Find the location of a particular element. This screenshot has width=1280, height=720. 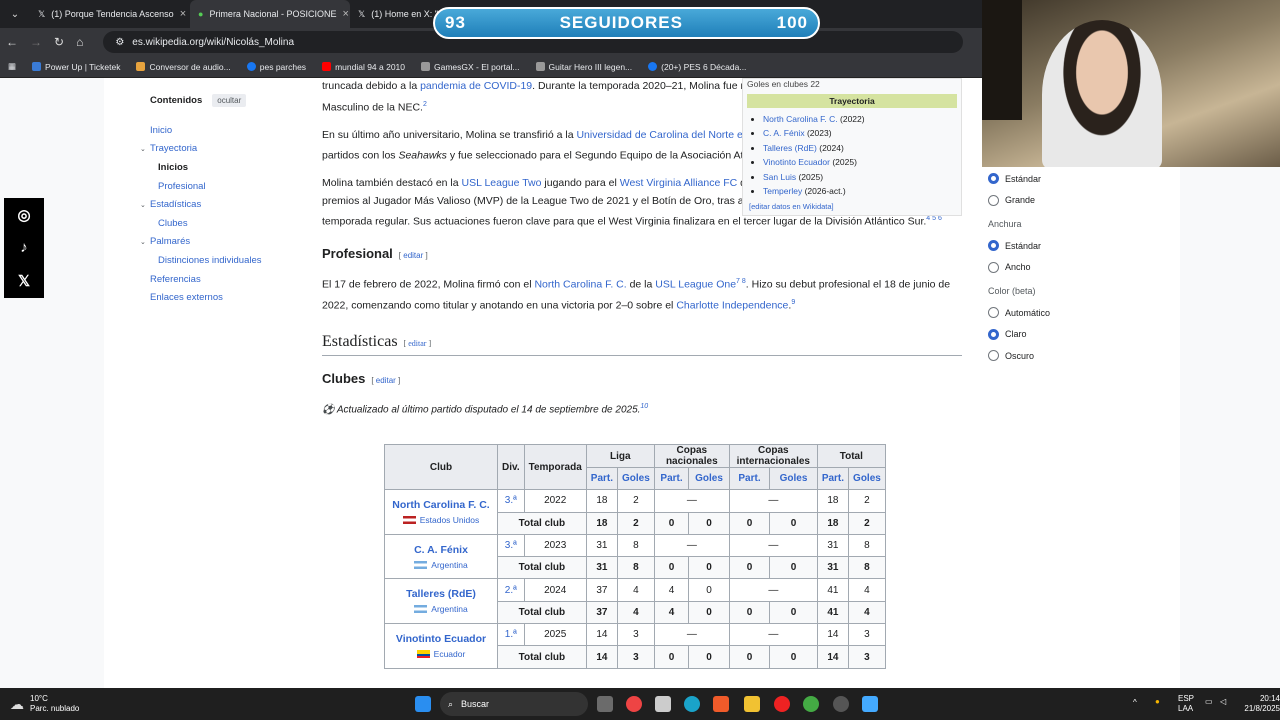

task-view-icon is located at coordinates (605, 704).